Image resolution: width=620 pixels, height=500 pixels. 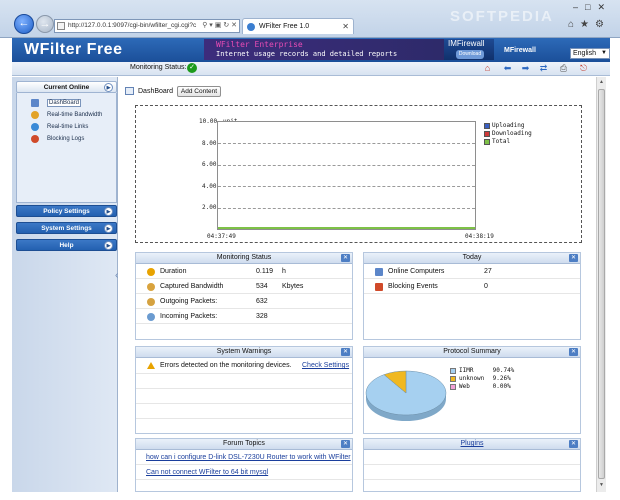 I want to click on scroll-thumb, so click(x=601, y=284).